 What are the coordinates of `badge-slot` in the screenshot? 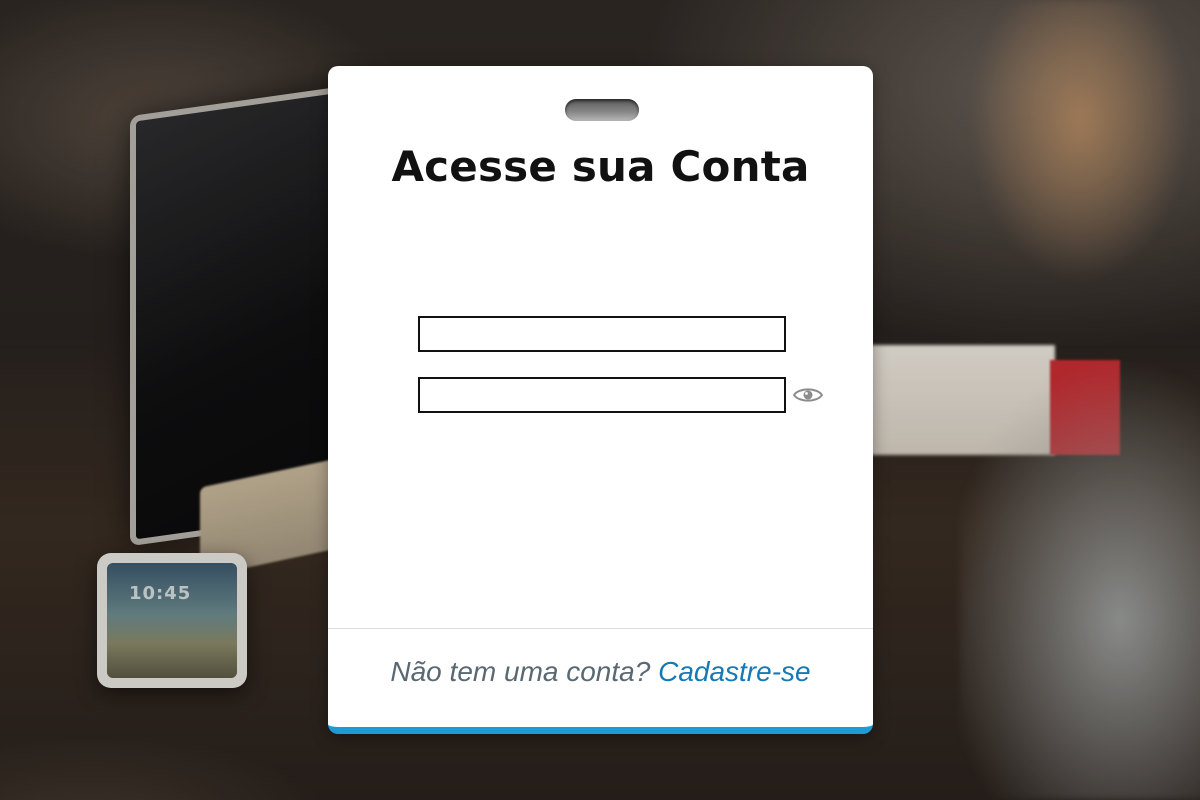 It's located at (602, 110).